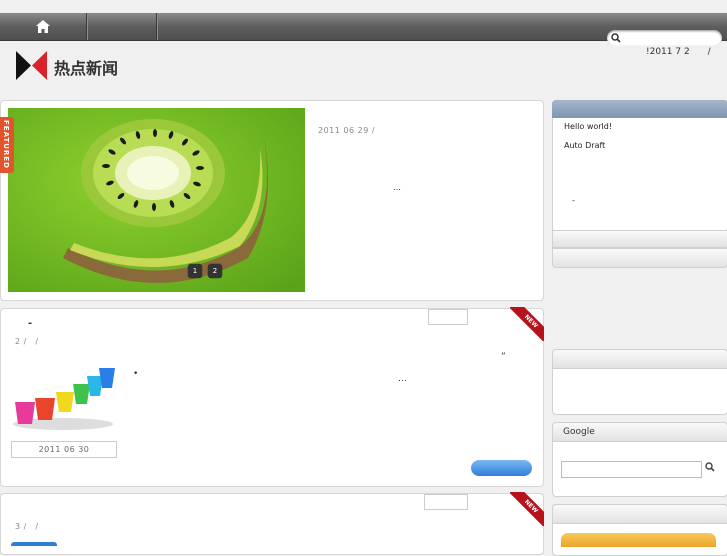  I want to click on top-nav-bar, so click(363, 29).